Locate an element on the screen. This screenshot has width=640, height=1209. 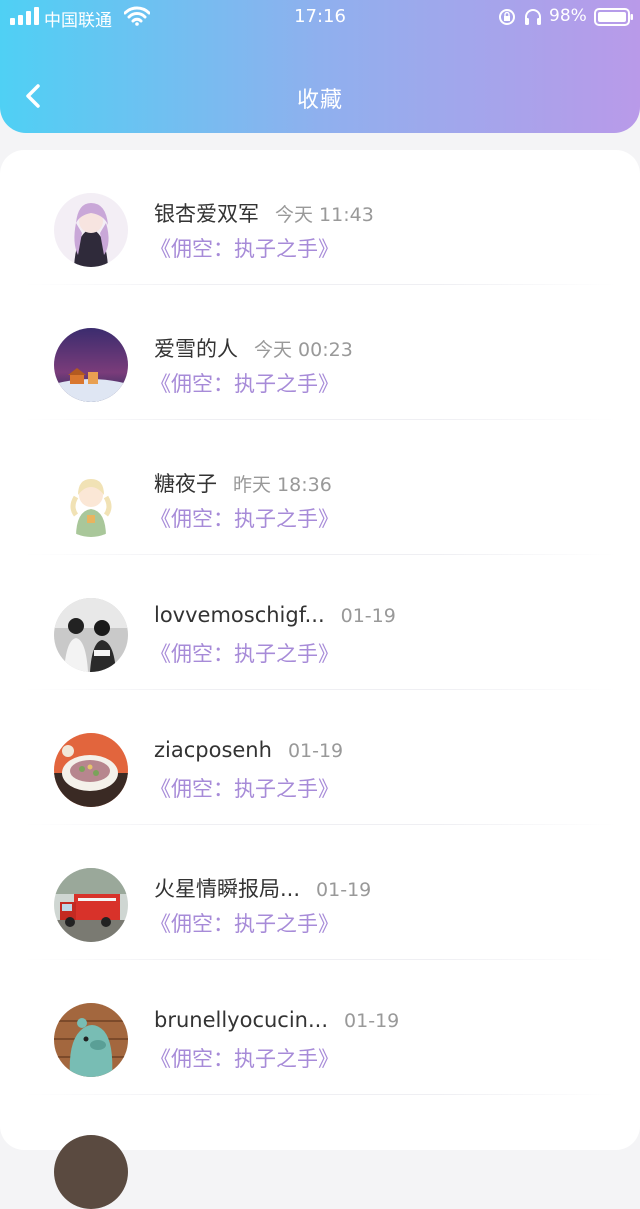
favorite-item: 糖夜子 昨天 18:36 《佣空：执子之手》 is located at coordinates (320, 487).